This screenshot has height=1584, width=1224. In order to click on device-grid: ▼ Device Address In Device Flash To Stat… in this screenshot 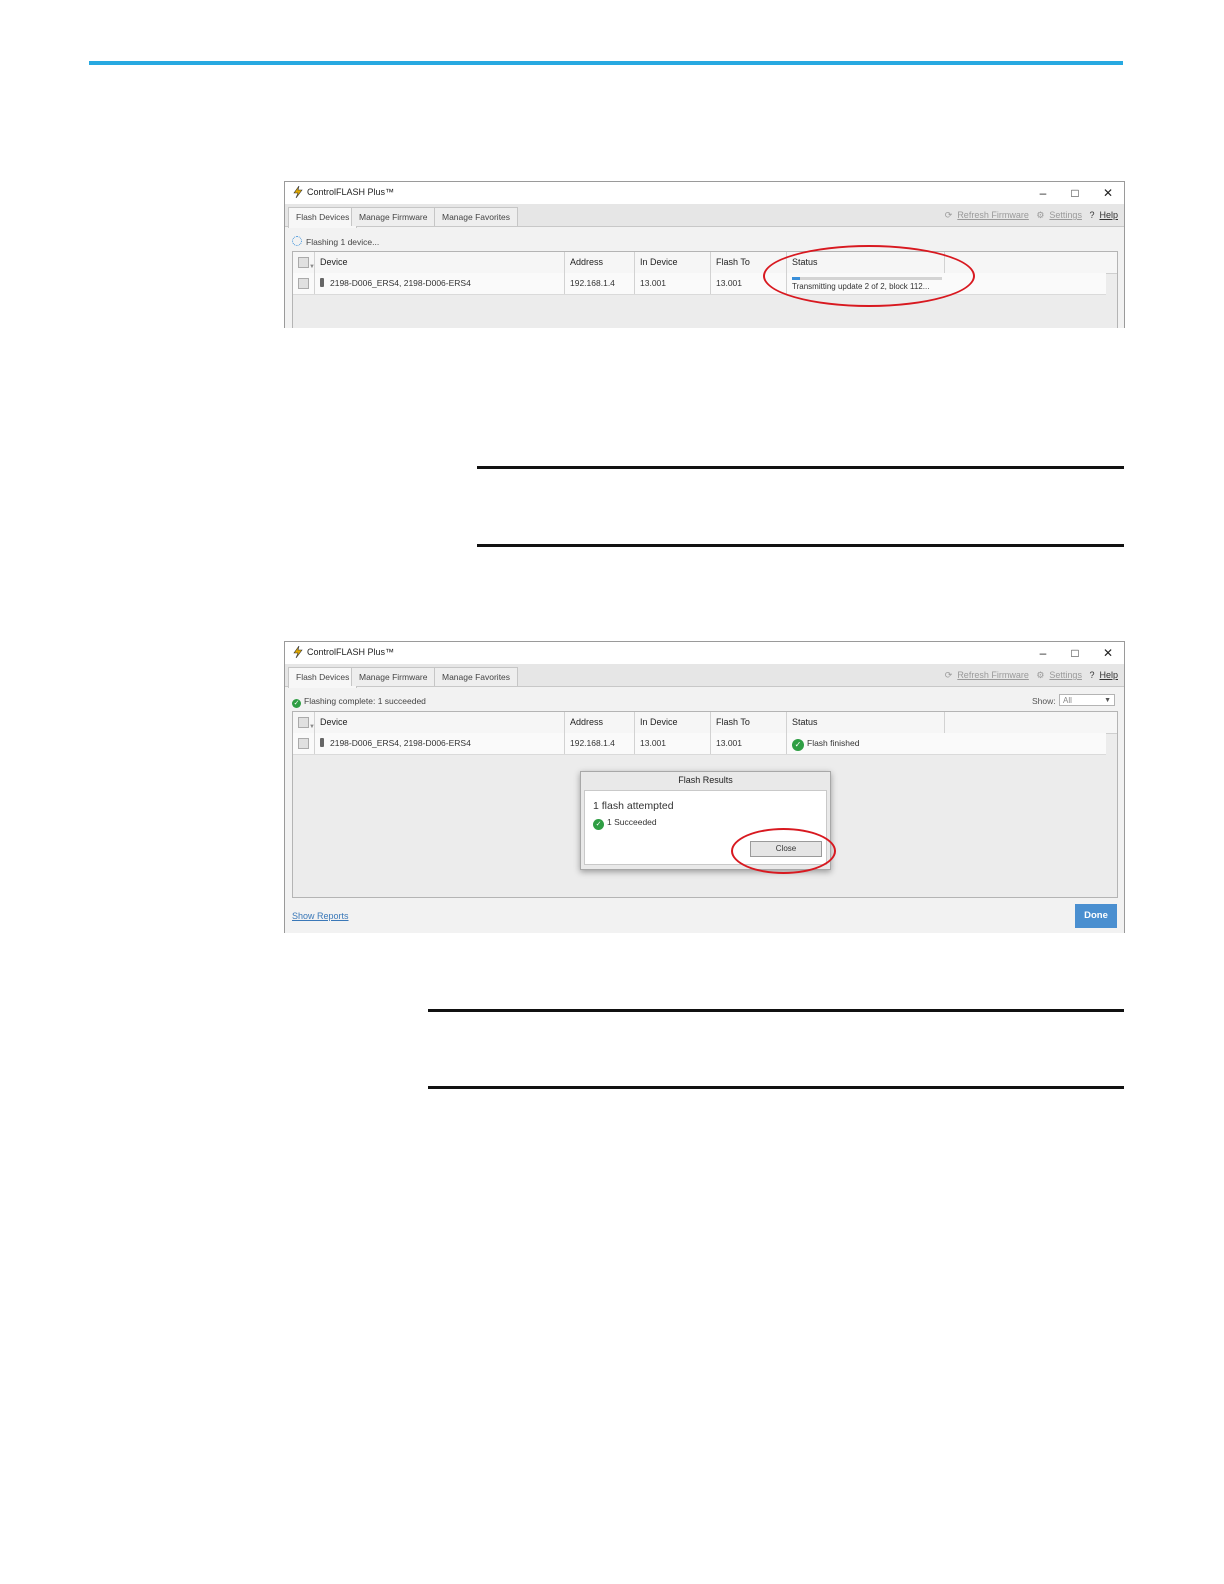, I will do `click(705, 289)`.